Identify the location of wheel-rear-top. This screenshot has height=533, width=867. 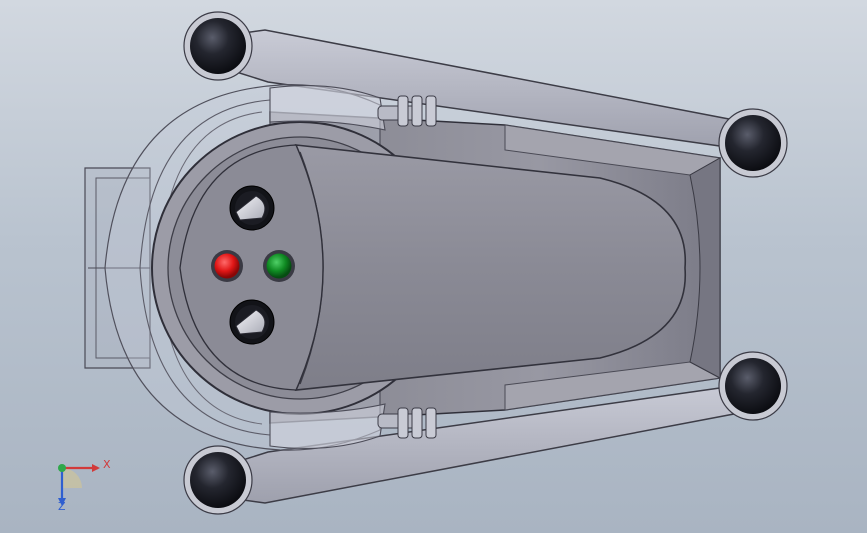
(218, 46).